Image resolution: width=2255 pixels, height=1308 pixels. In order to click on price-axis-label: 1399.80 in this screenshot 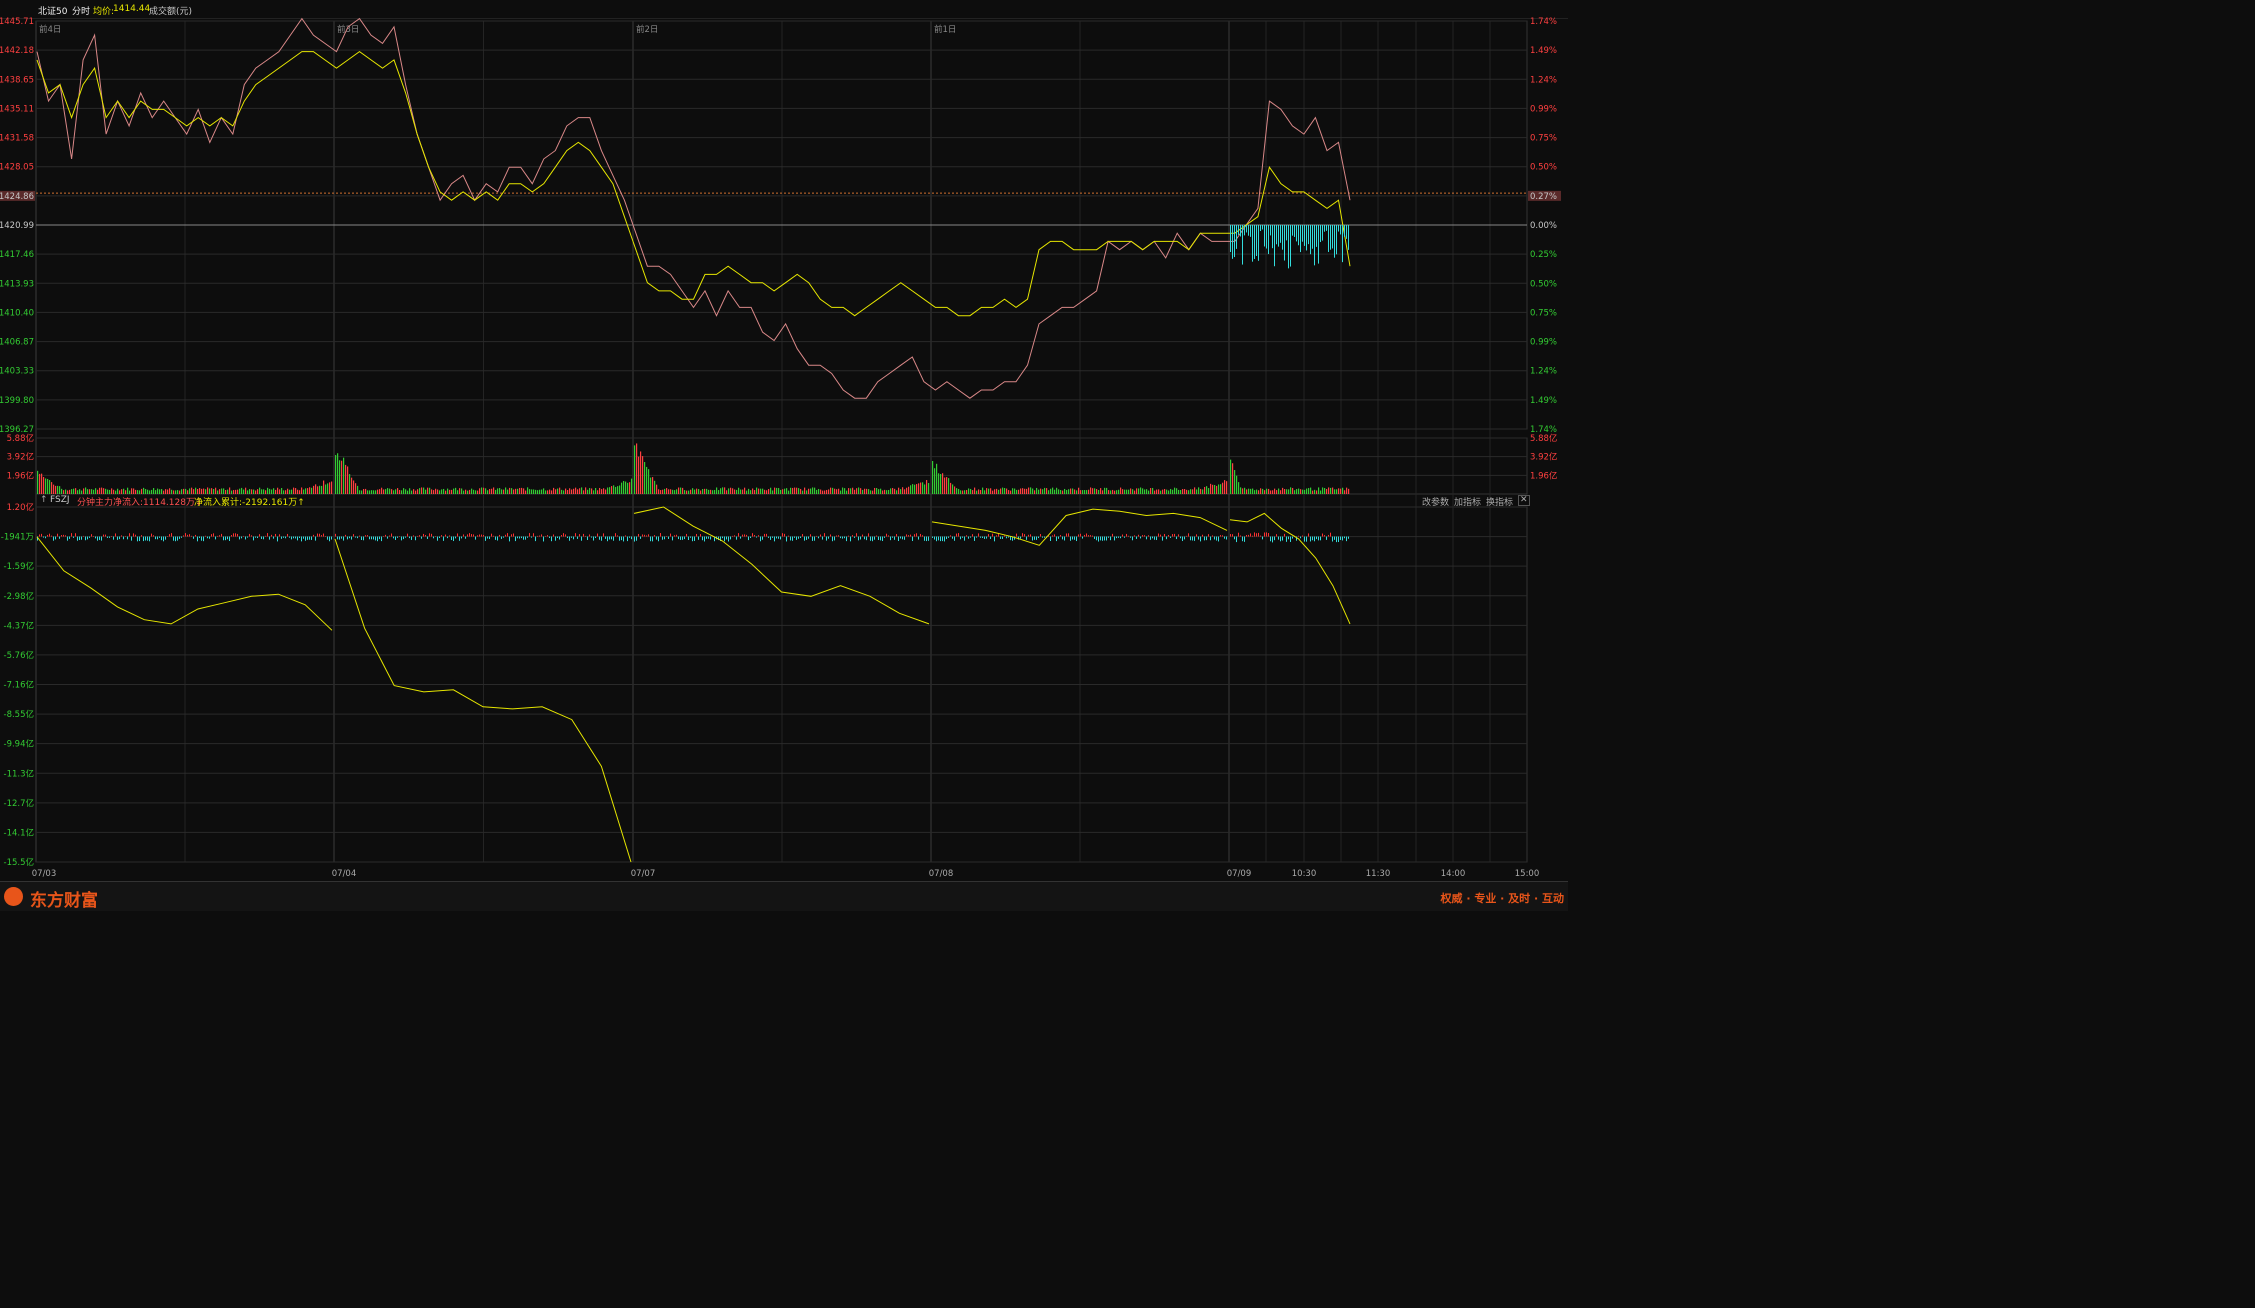, I will do `click(17, 401)`.